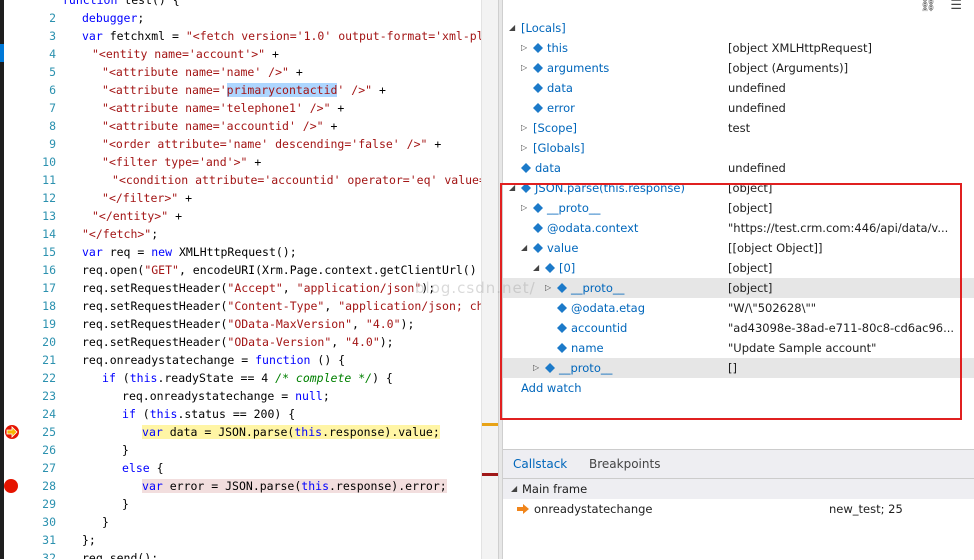 Image resolution: width=974 pixels, height=560 pixels. Describe the element at coordinates (279, 342) in the screenshot. I see `code-token: "OData-Version"` at that location.